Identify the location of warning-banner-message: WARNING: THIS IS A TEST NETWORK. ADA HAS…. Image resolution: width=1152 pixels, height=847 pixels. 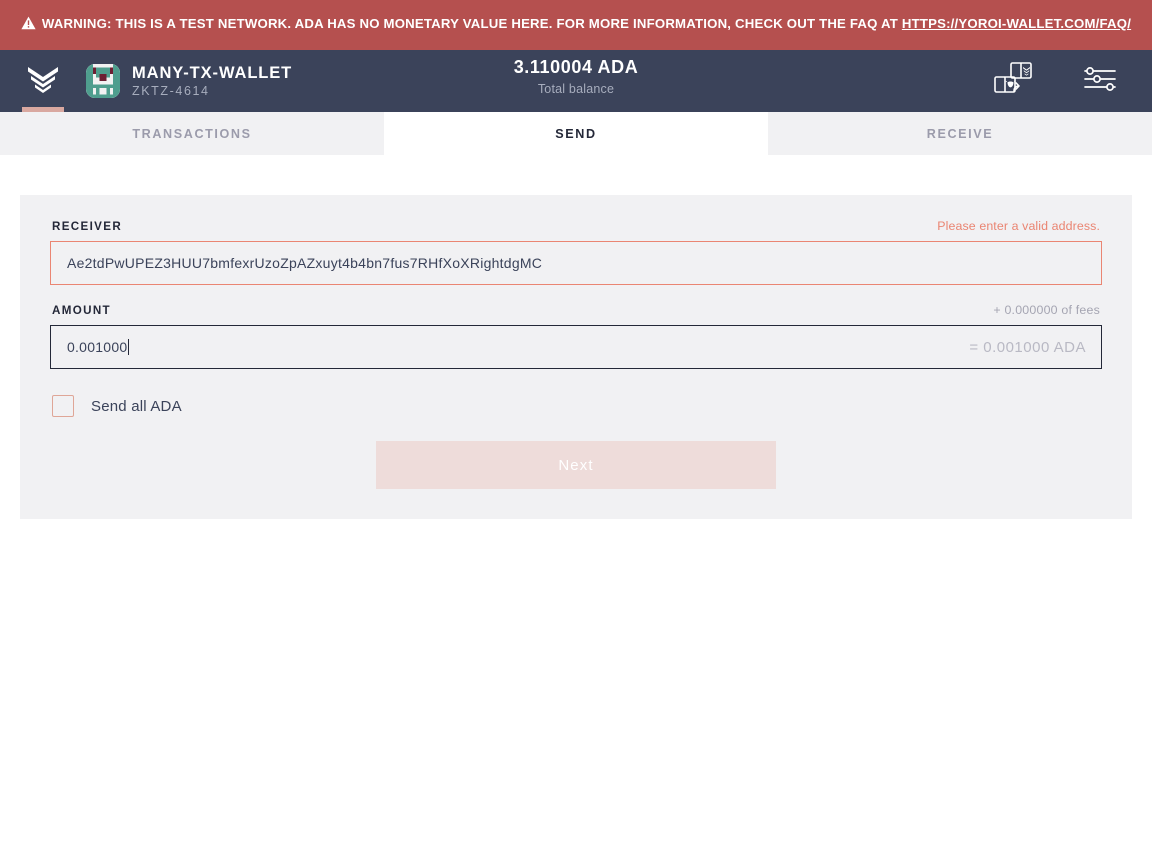
(471, 23).